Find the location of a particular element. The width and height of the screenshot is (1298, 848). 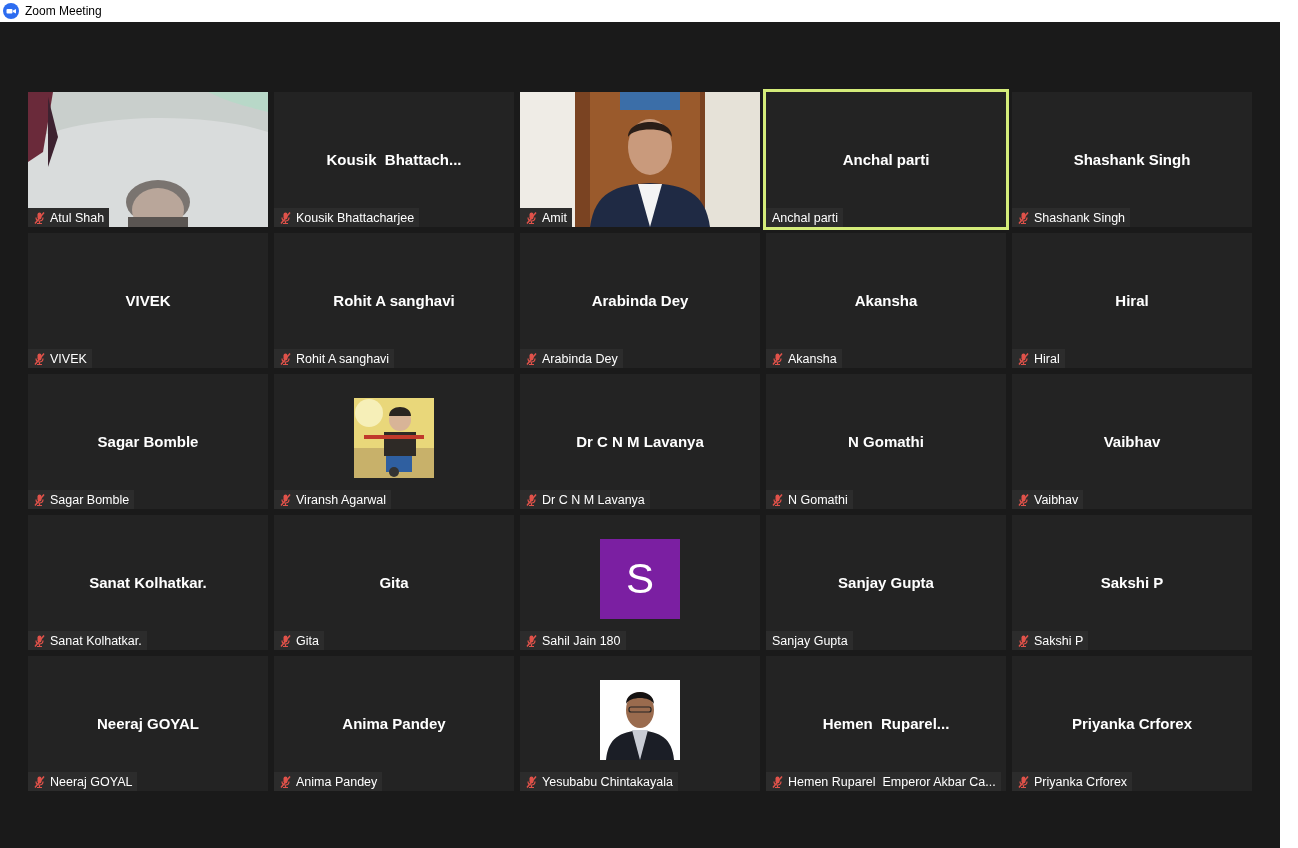

participant-name: Shashank Singh is located at coordinates (1132, 159).